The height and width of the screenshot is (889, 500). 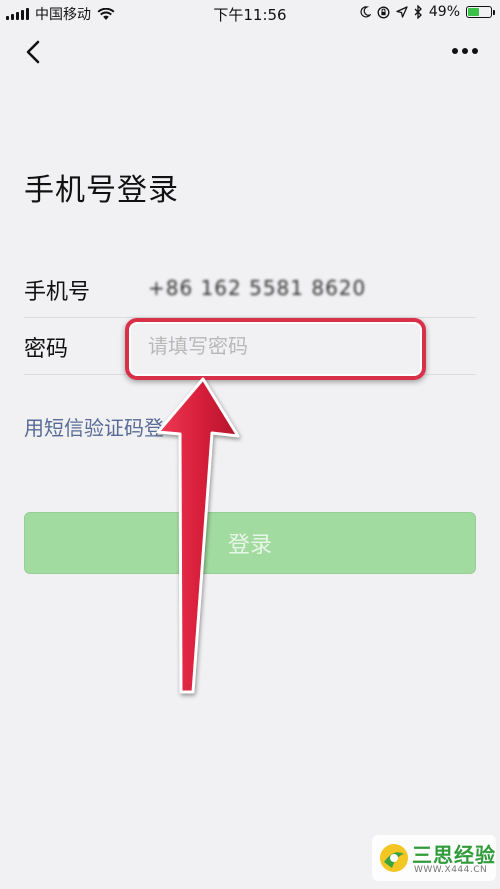 What do you see at coordinates (402, 12) in the screenshot?
I see `location-icon` at bounding box center [402, 12].